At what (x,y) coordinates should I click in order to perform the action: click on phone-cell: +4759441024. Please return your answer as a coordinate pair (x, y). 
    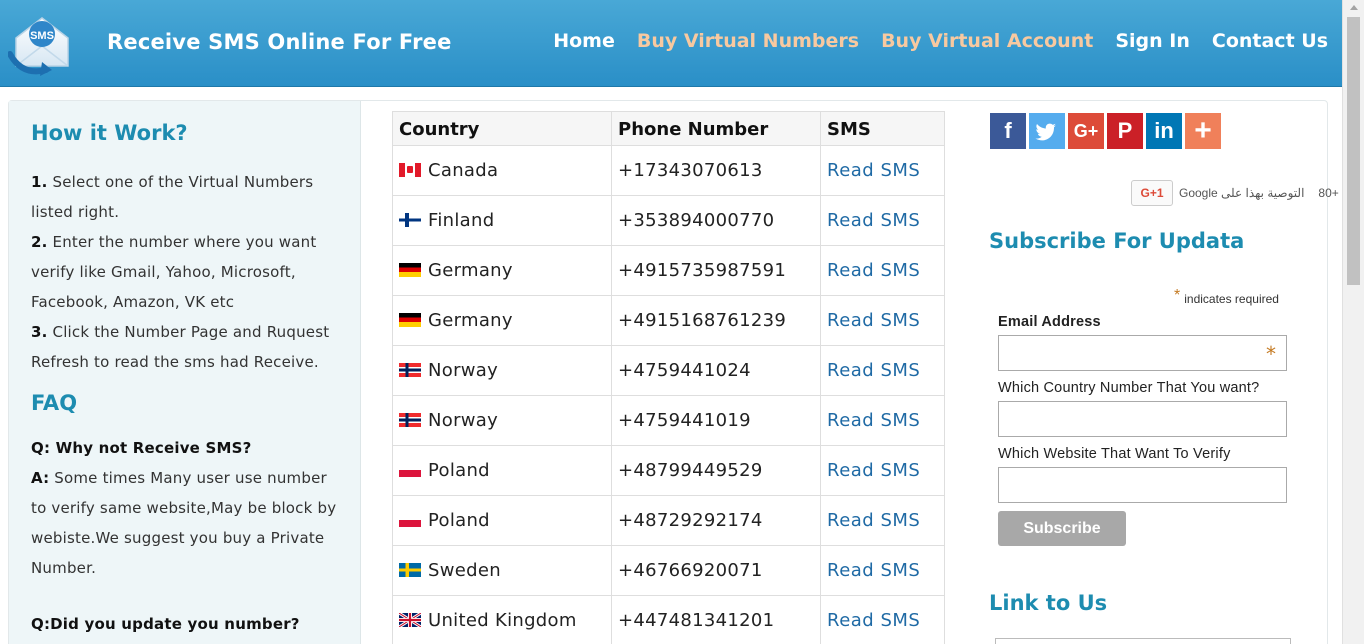
    Looking at the image, I should click on (716, 370).